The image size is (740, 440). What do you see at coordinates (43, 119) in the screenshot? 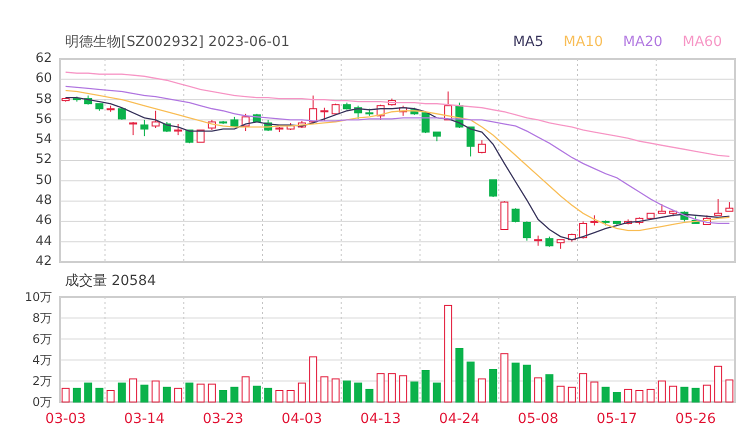
I see `axis-label: 56` at bounding box center [43, 119].